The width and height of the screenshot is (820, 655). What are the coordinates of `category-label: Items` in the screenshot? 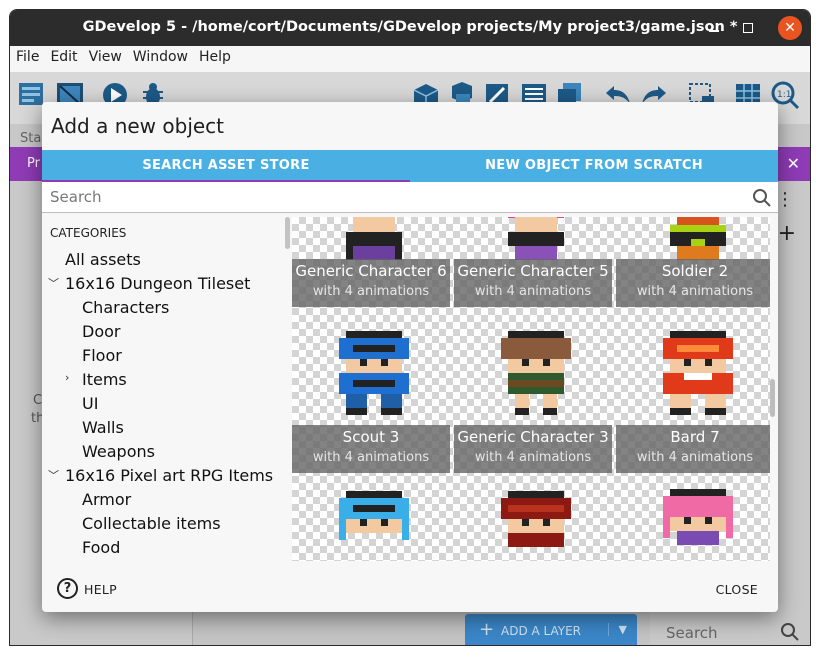 It's located at (104, 379).